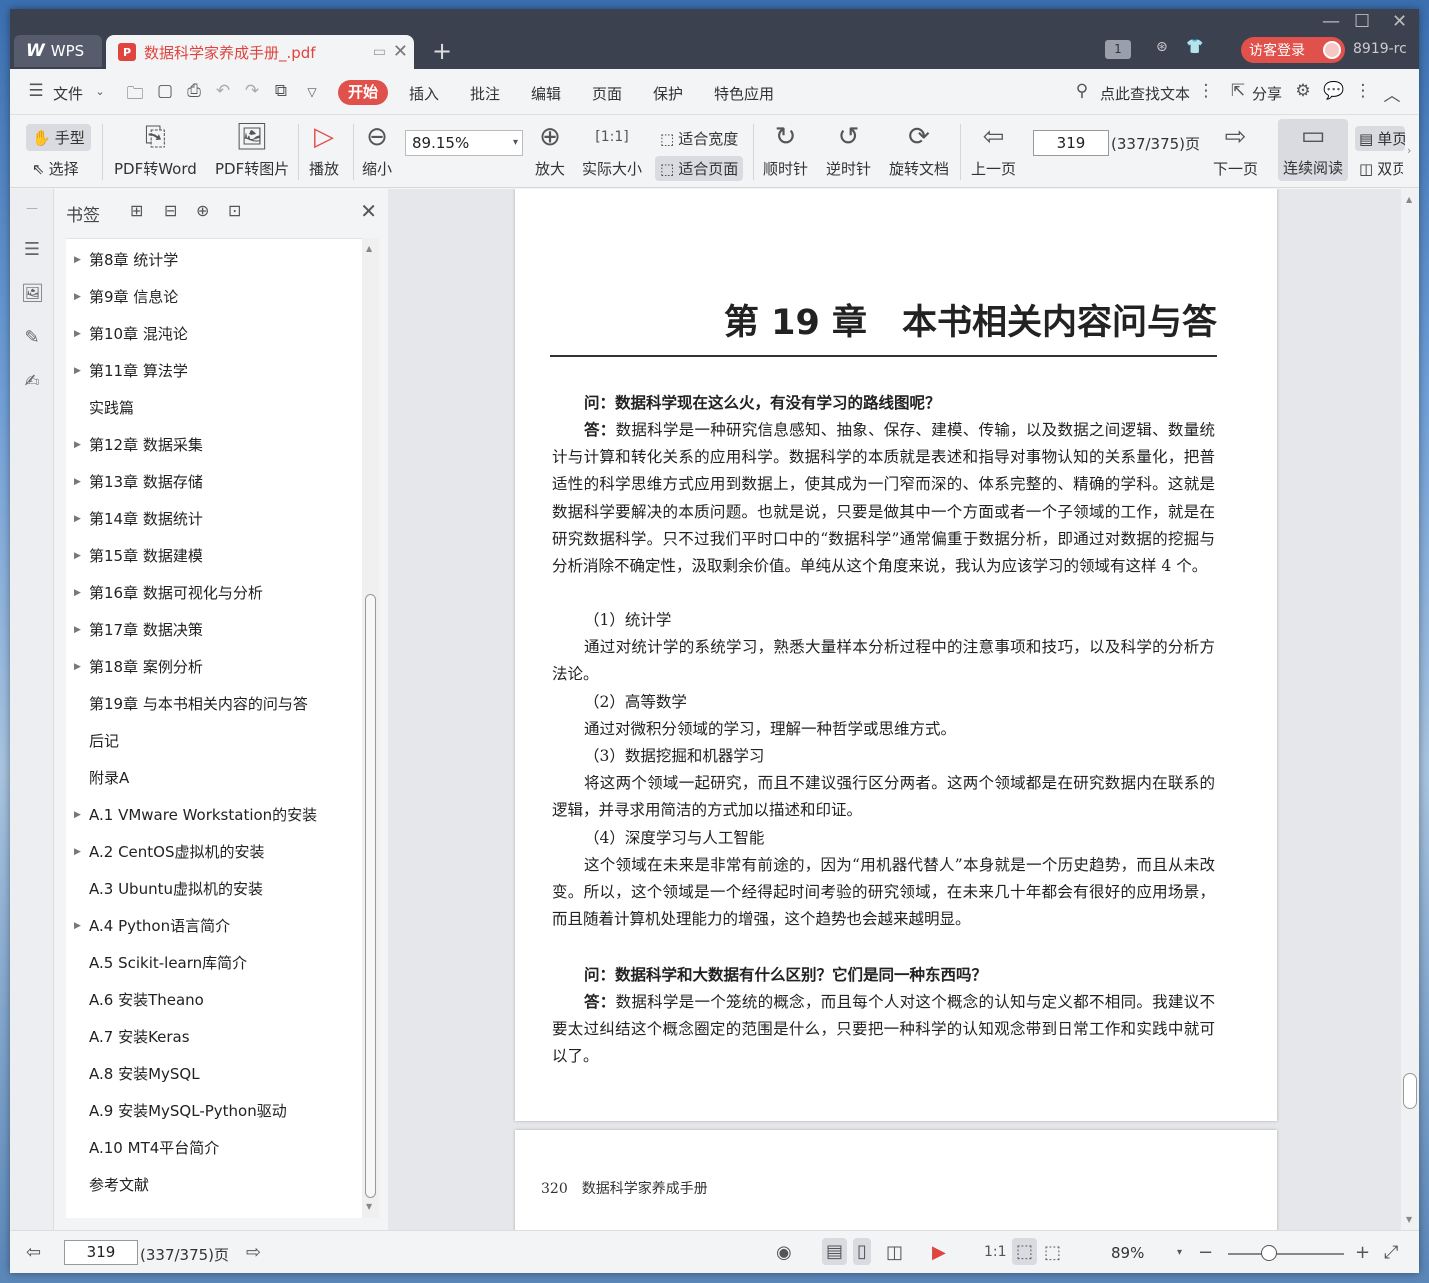  Describe the element at coordinates (214, 1073) in the screenshot. I see `bookmark-item: A.8 安装MySQL` at that location.